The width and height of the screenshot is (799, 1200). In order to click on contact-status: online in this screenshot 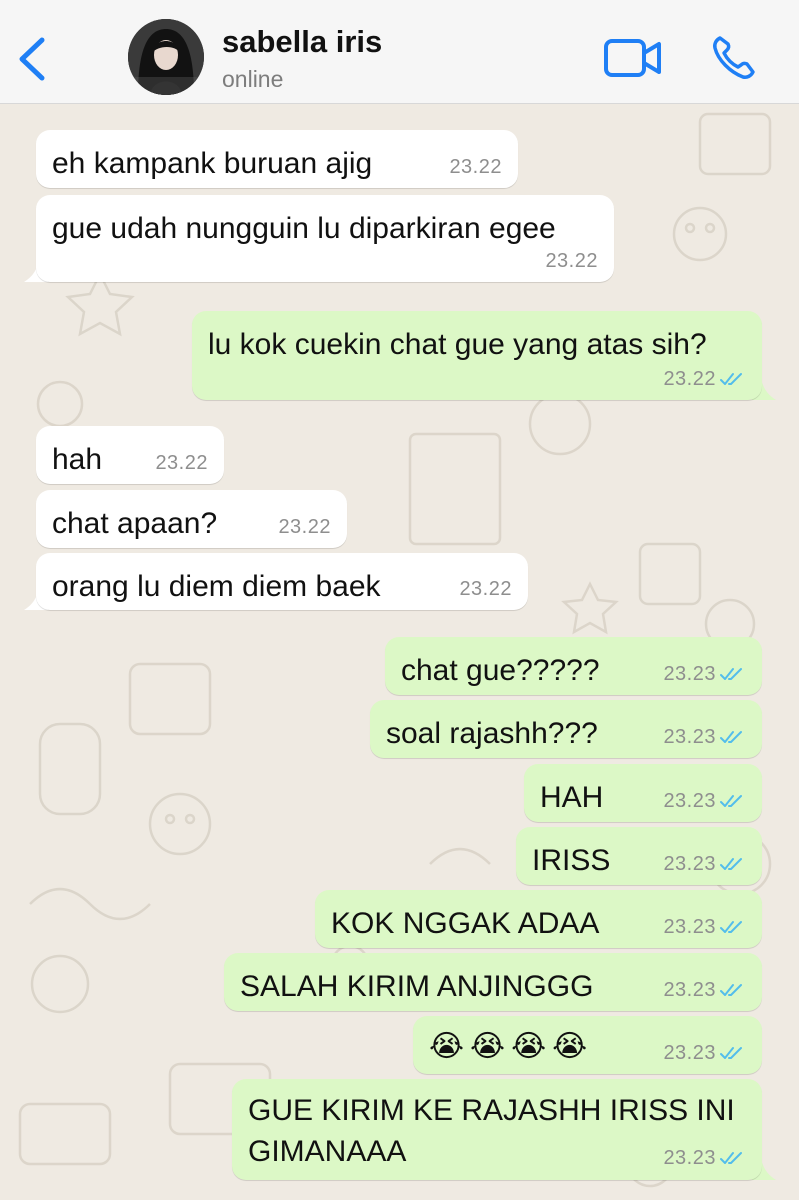, I will do `click(253, 79)`.